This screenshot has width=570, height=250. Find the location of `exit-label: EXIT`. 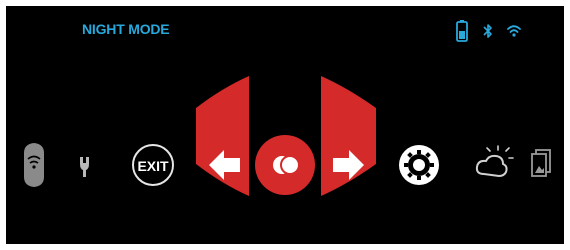

exit-label: EXIT is located at coordinates (153, 166).